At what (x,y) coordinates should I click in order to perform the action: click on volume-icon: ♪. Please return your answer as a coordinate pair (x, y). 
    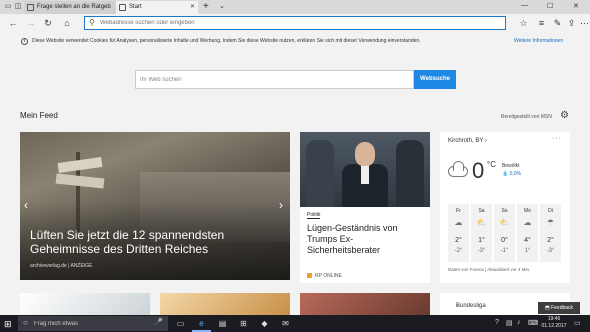
    Looking at the image, I should click on (519, 322).